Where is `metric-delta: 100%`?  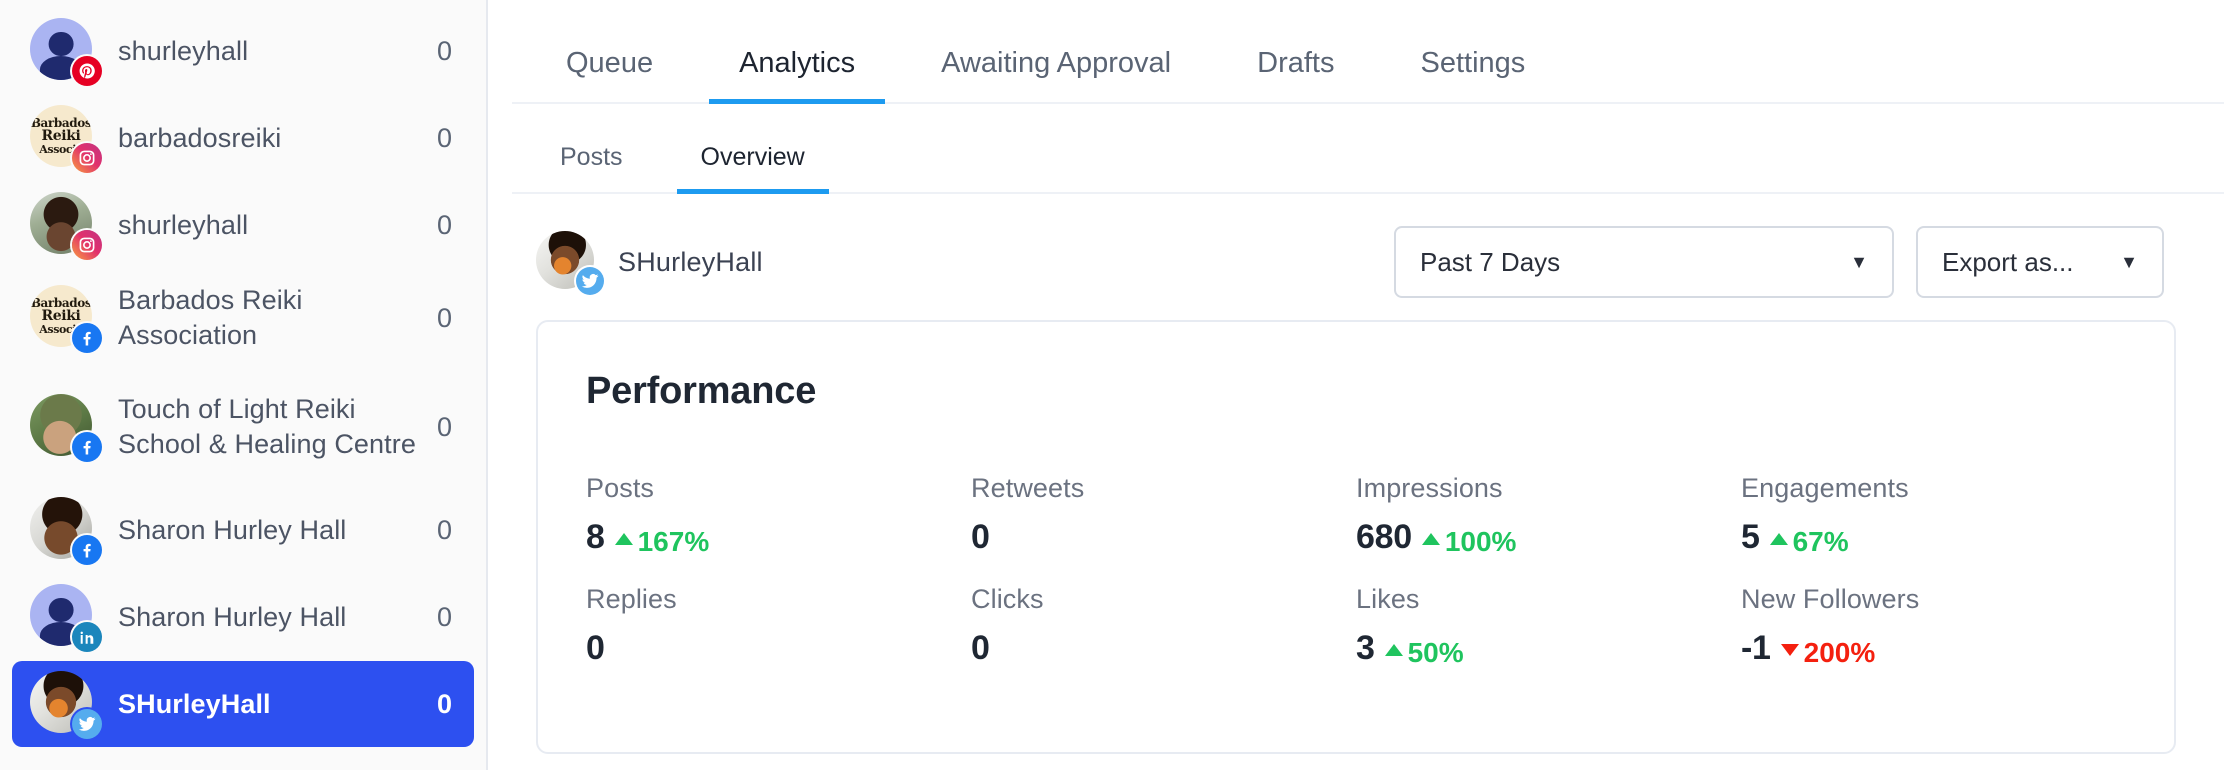 metric-delta: 100% is located at coordinates (1469, 542).